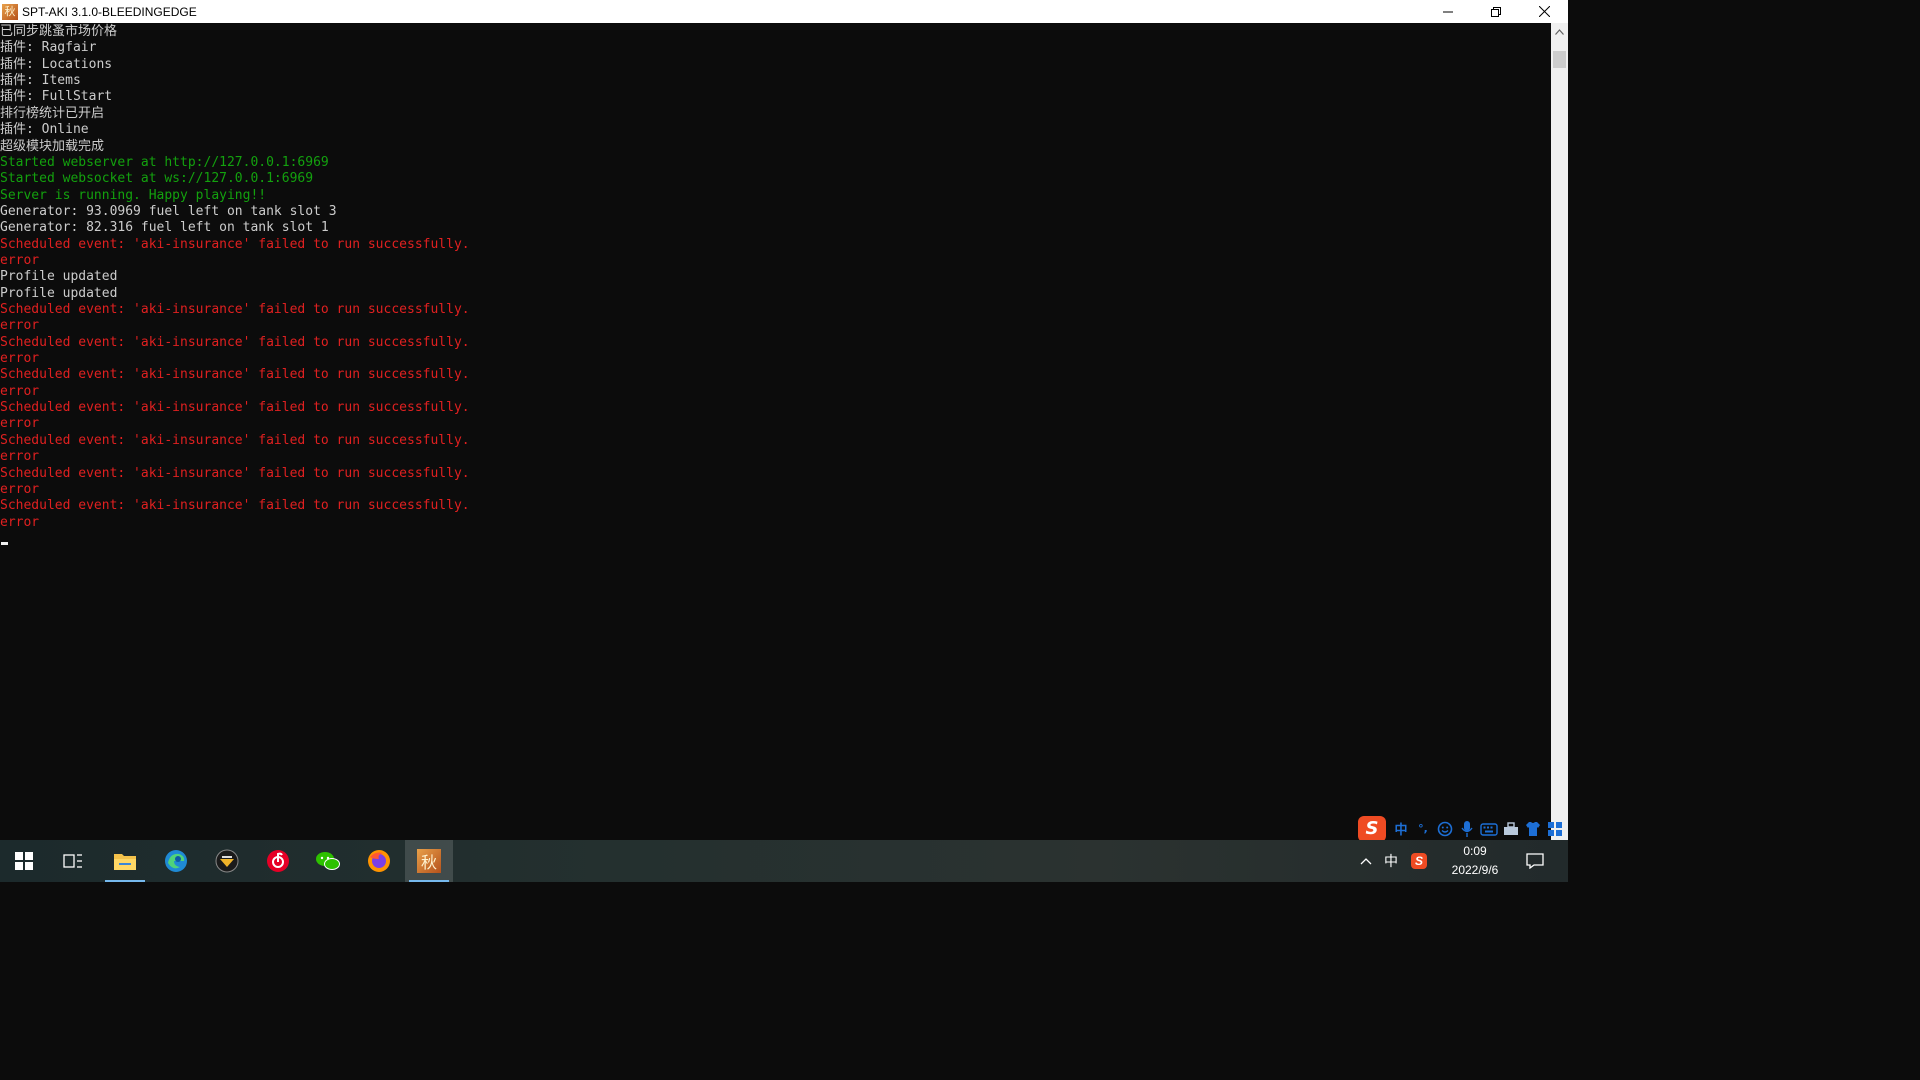 This screenshot has height=1080, width=1920. I want to click on emoji-icon, so click(1445, 829).